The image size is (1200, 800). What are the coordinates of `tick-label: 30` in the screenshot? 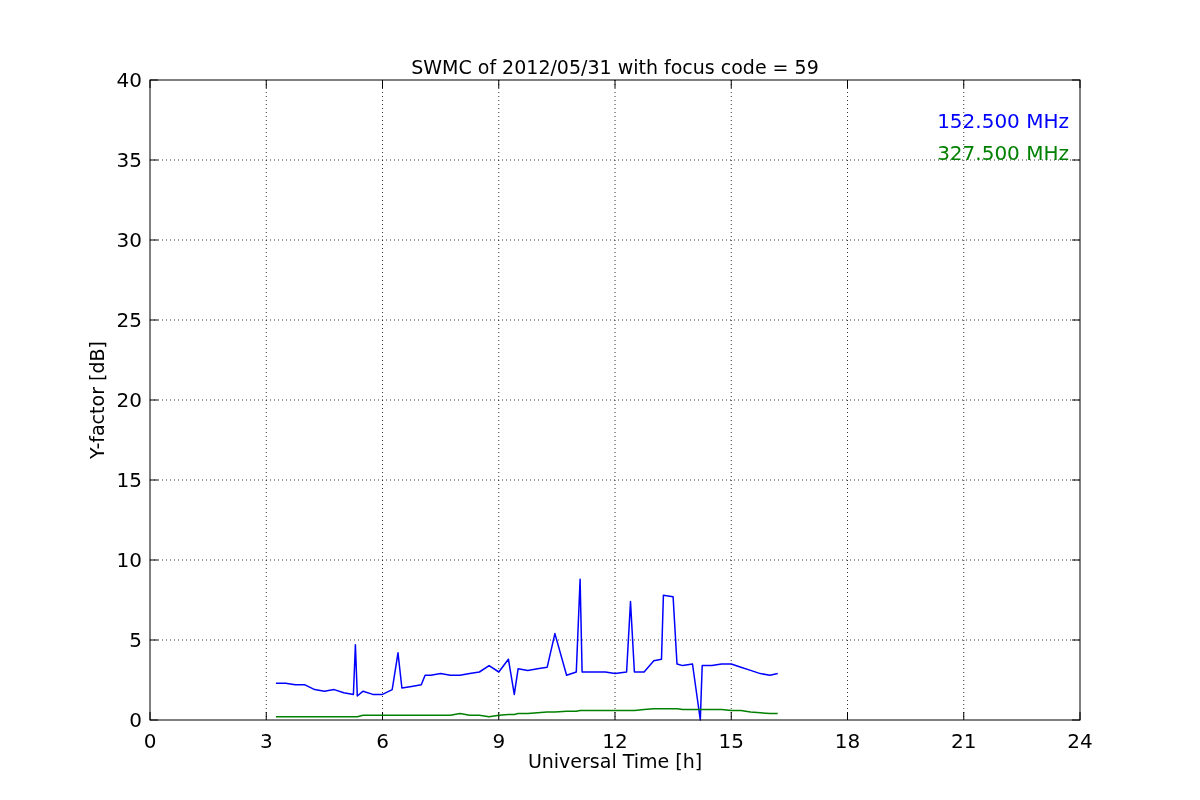 It's located at (129, 240).